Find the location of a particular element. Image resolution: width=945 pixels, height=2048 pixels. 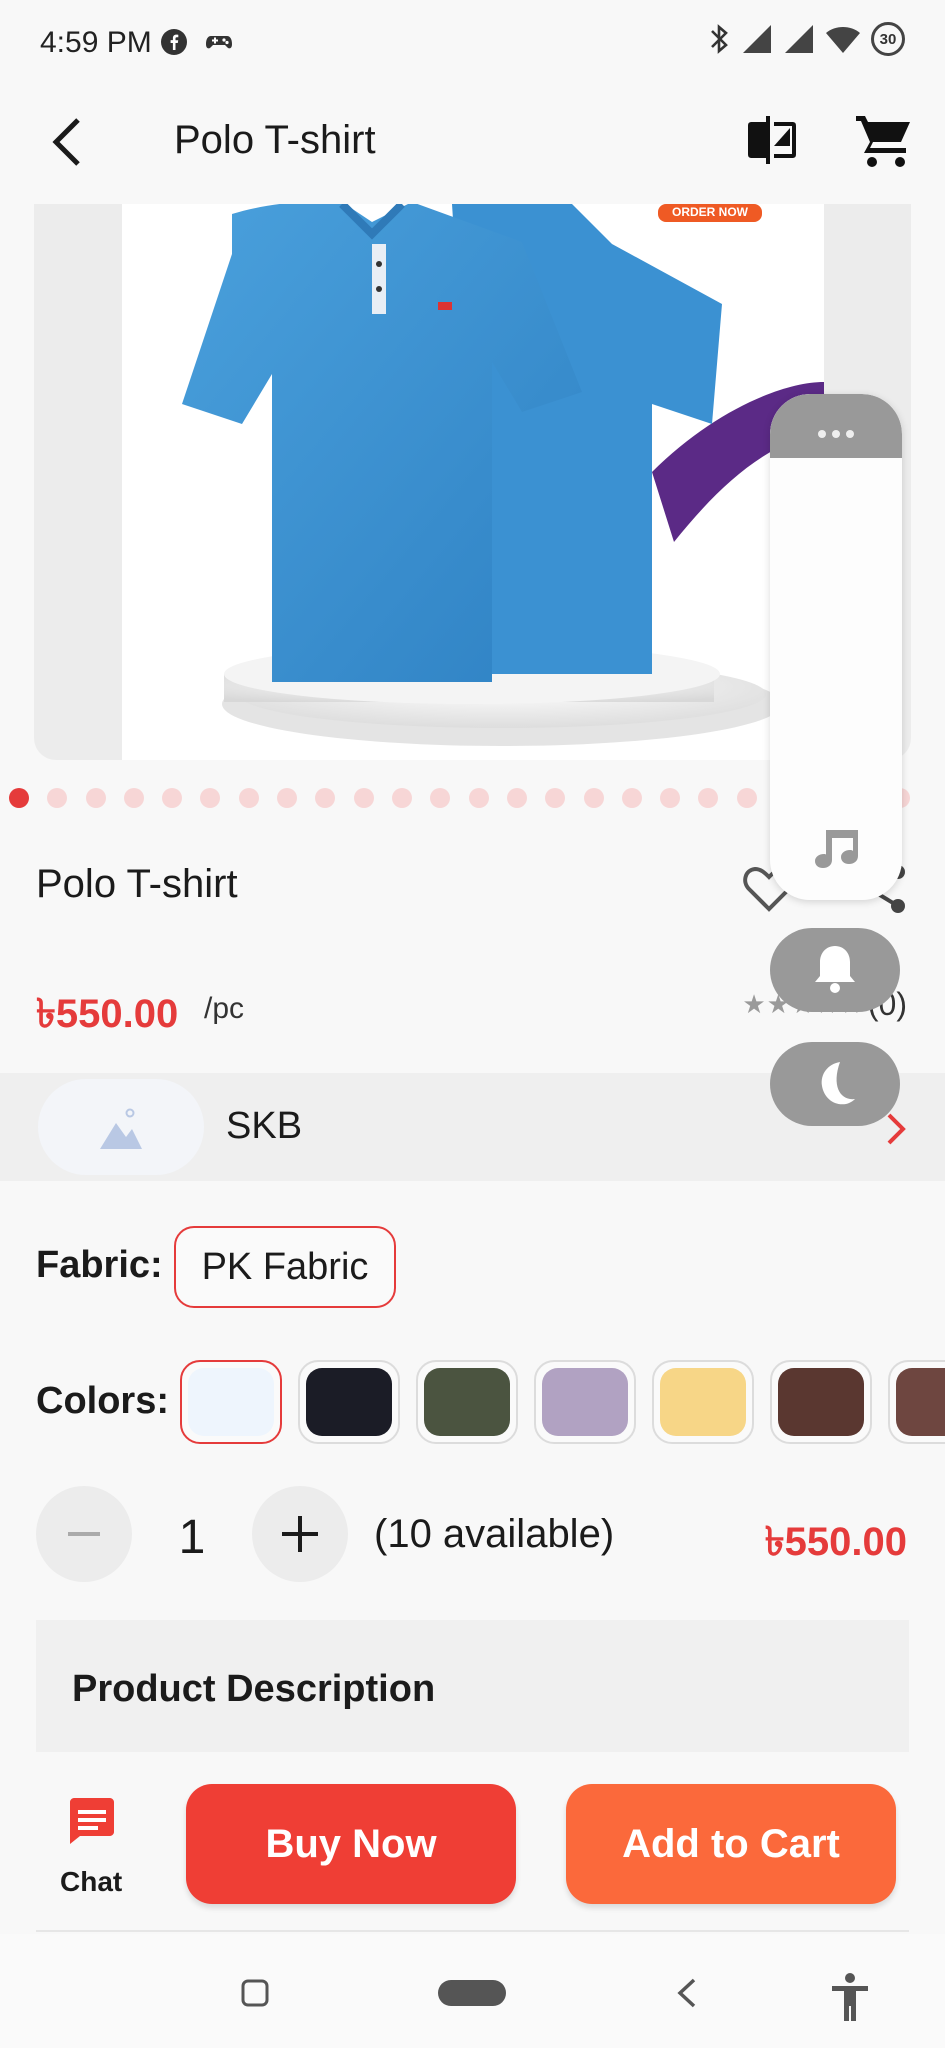

image-placeholder-icon is located at coordinates (121, 1128).